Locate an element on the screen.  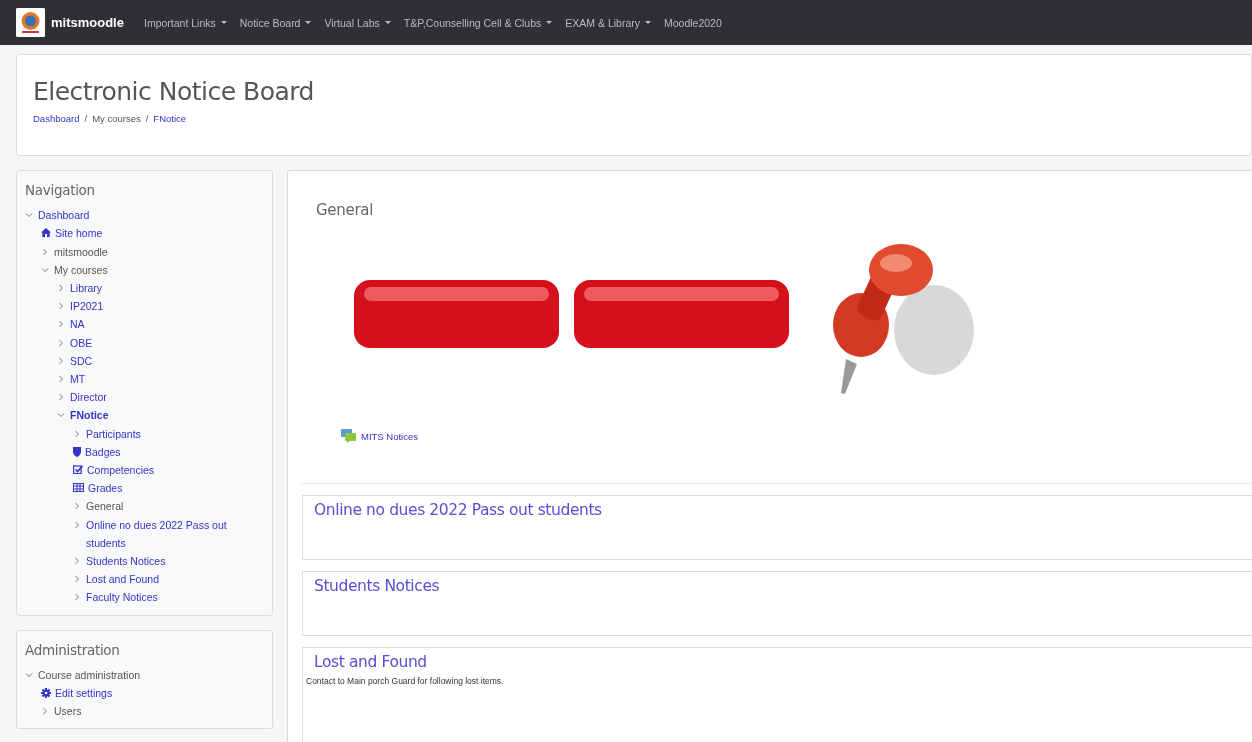
nav-menu-item: Virtual Labs is located at coordinates (357, 22).